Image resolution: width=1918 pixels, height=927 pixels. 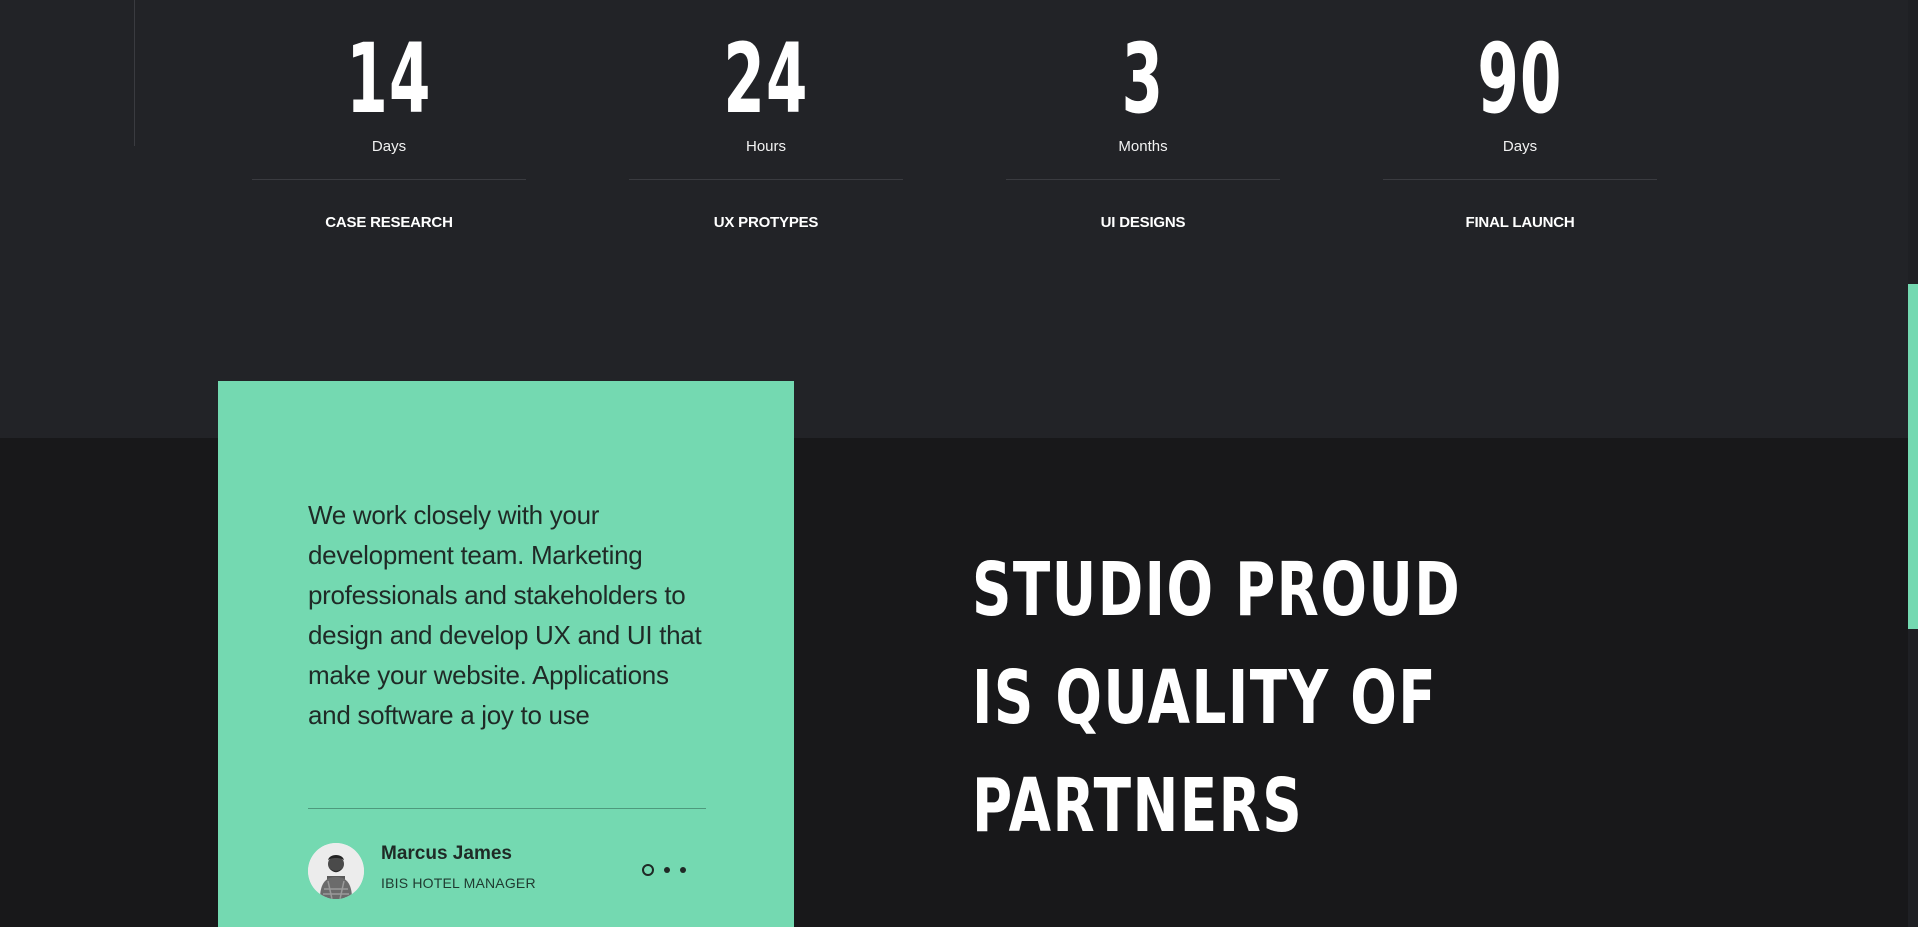 I want to click on stat-number: 24, so click(x=766, y=79).